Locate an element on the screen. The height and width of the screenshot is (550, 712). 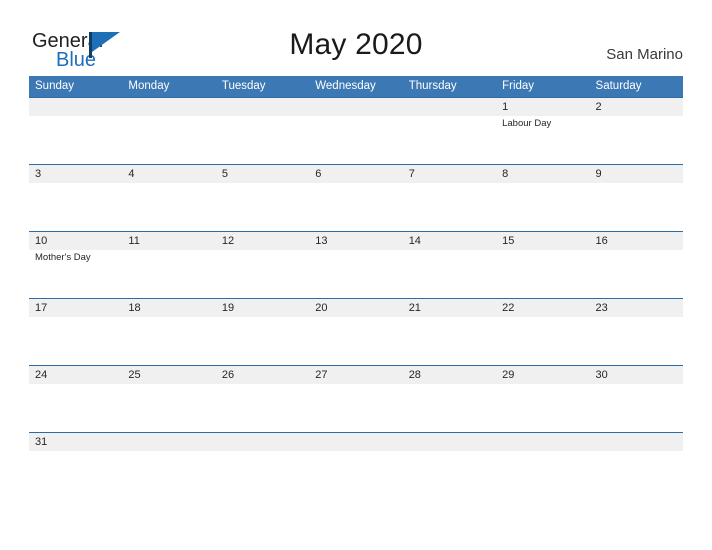
day-cell-1: 1 Labour Day is located at coordinates (542, 131).